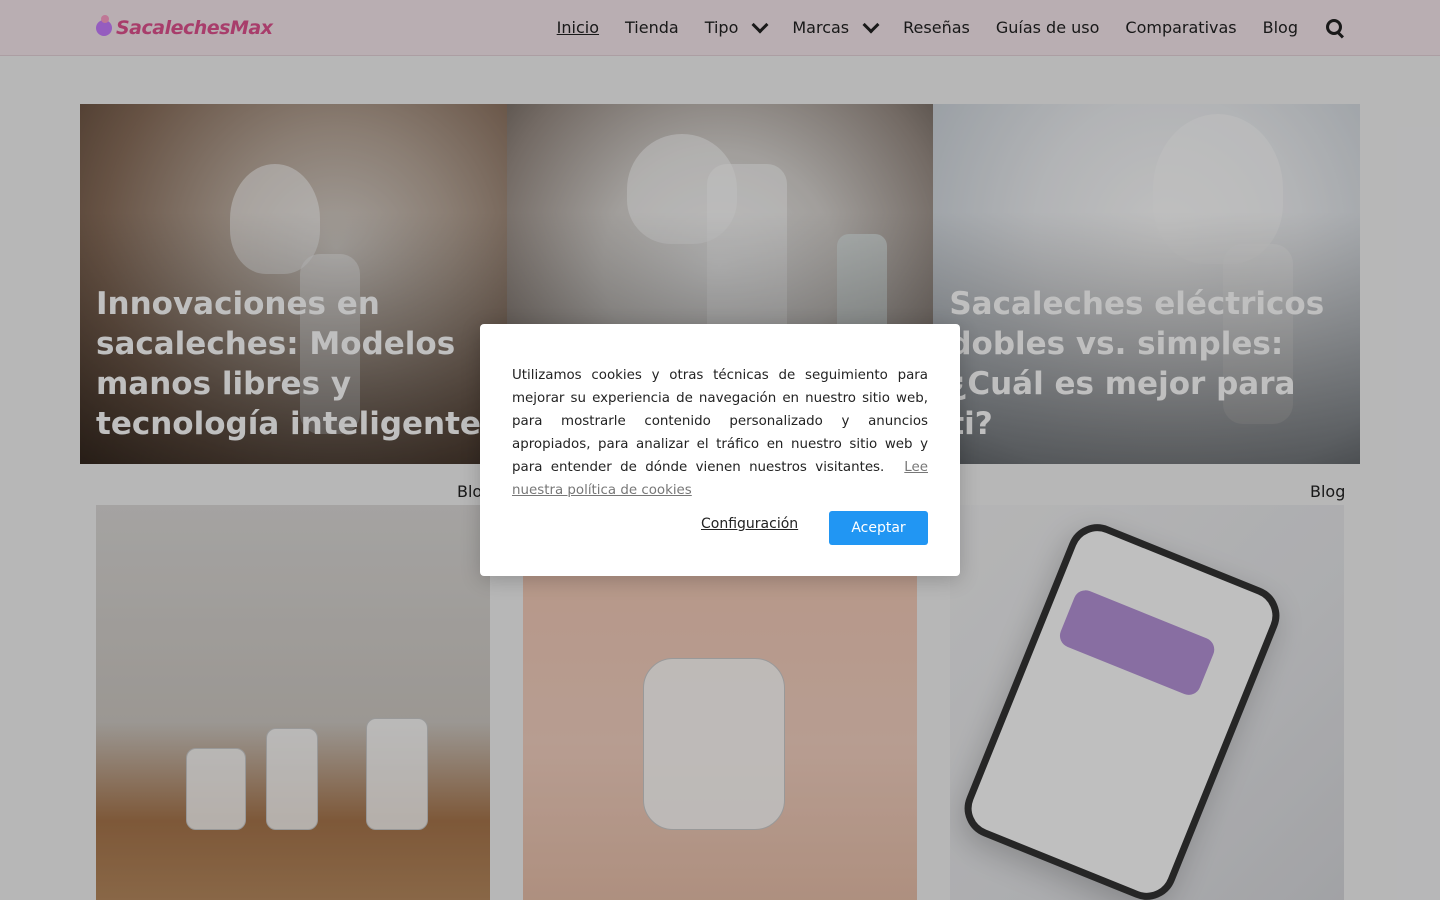 The height and width of the screenshot is (900, 1440). Describe the element at coordinates (878, 528) in the screenshot. I see `accept-button: Aceptar` at that location.